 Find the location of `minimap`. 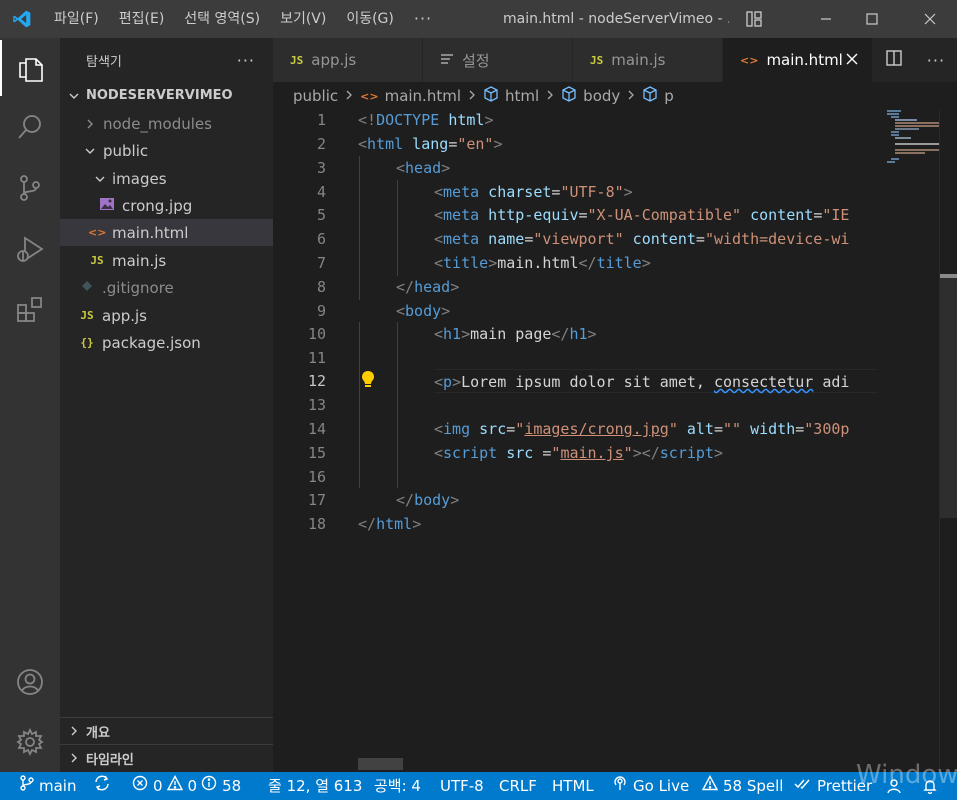

minimap is located at coordinates (909, 441).